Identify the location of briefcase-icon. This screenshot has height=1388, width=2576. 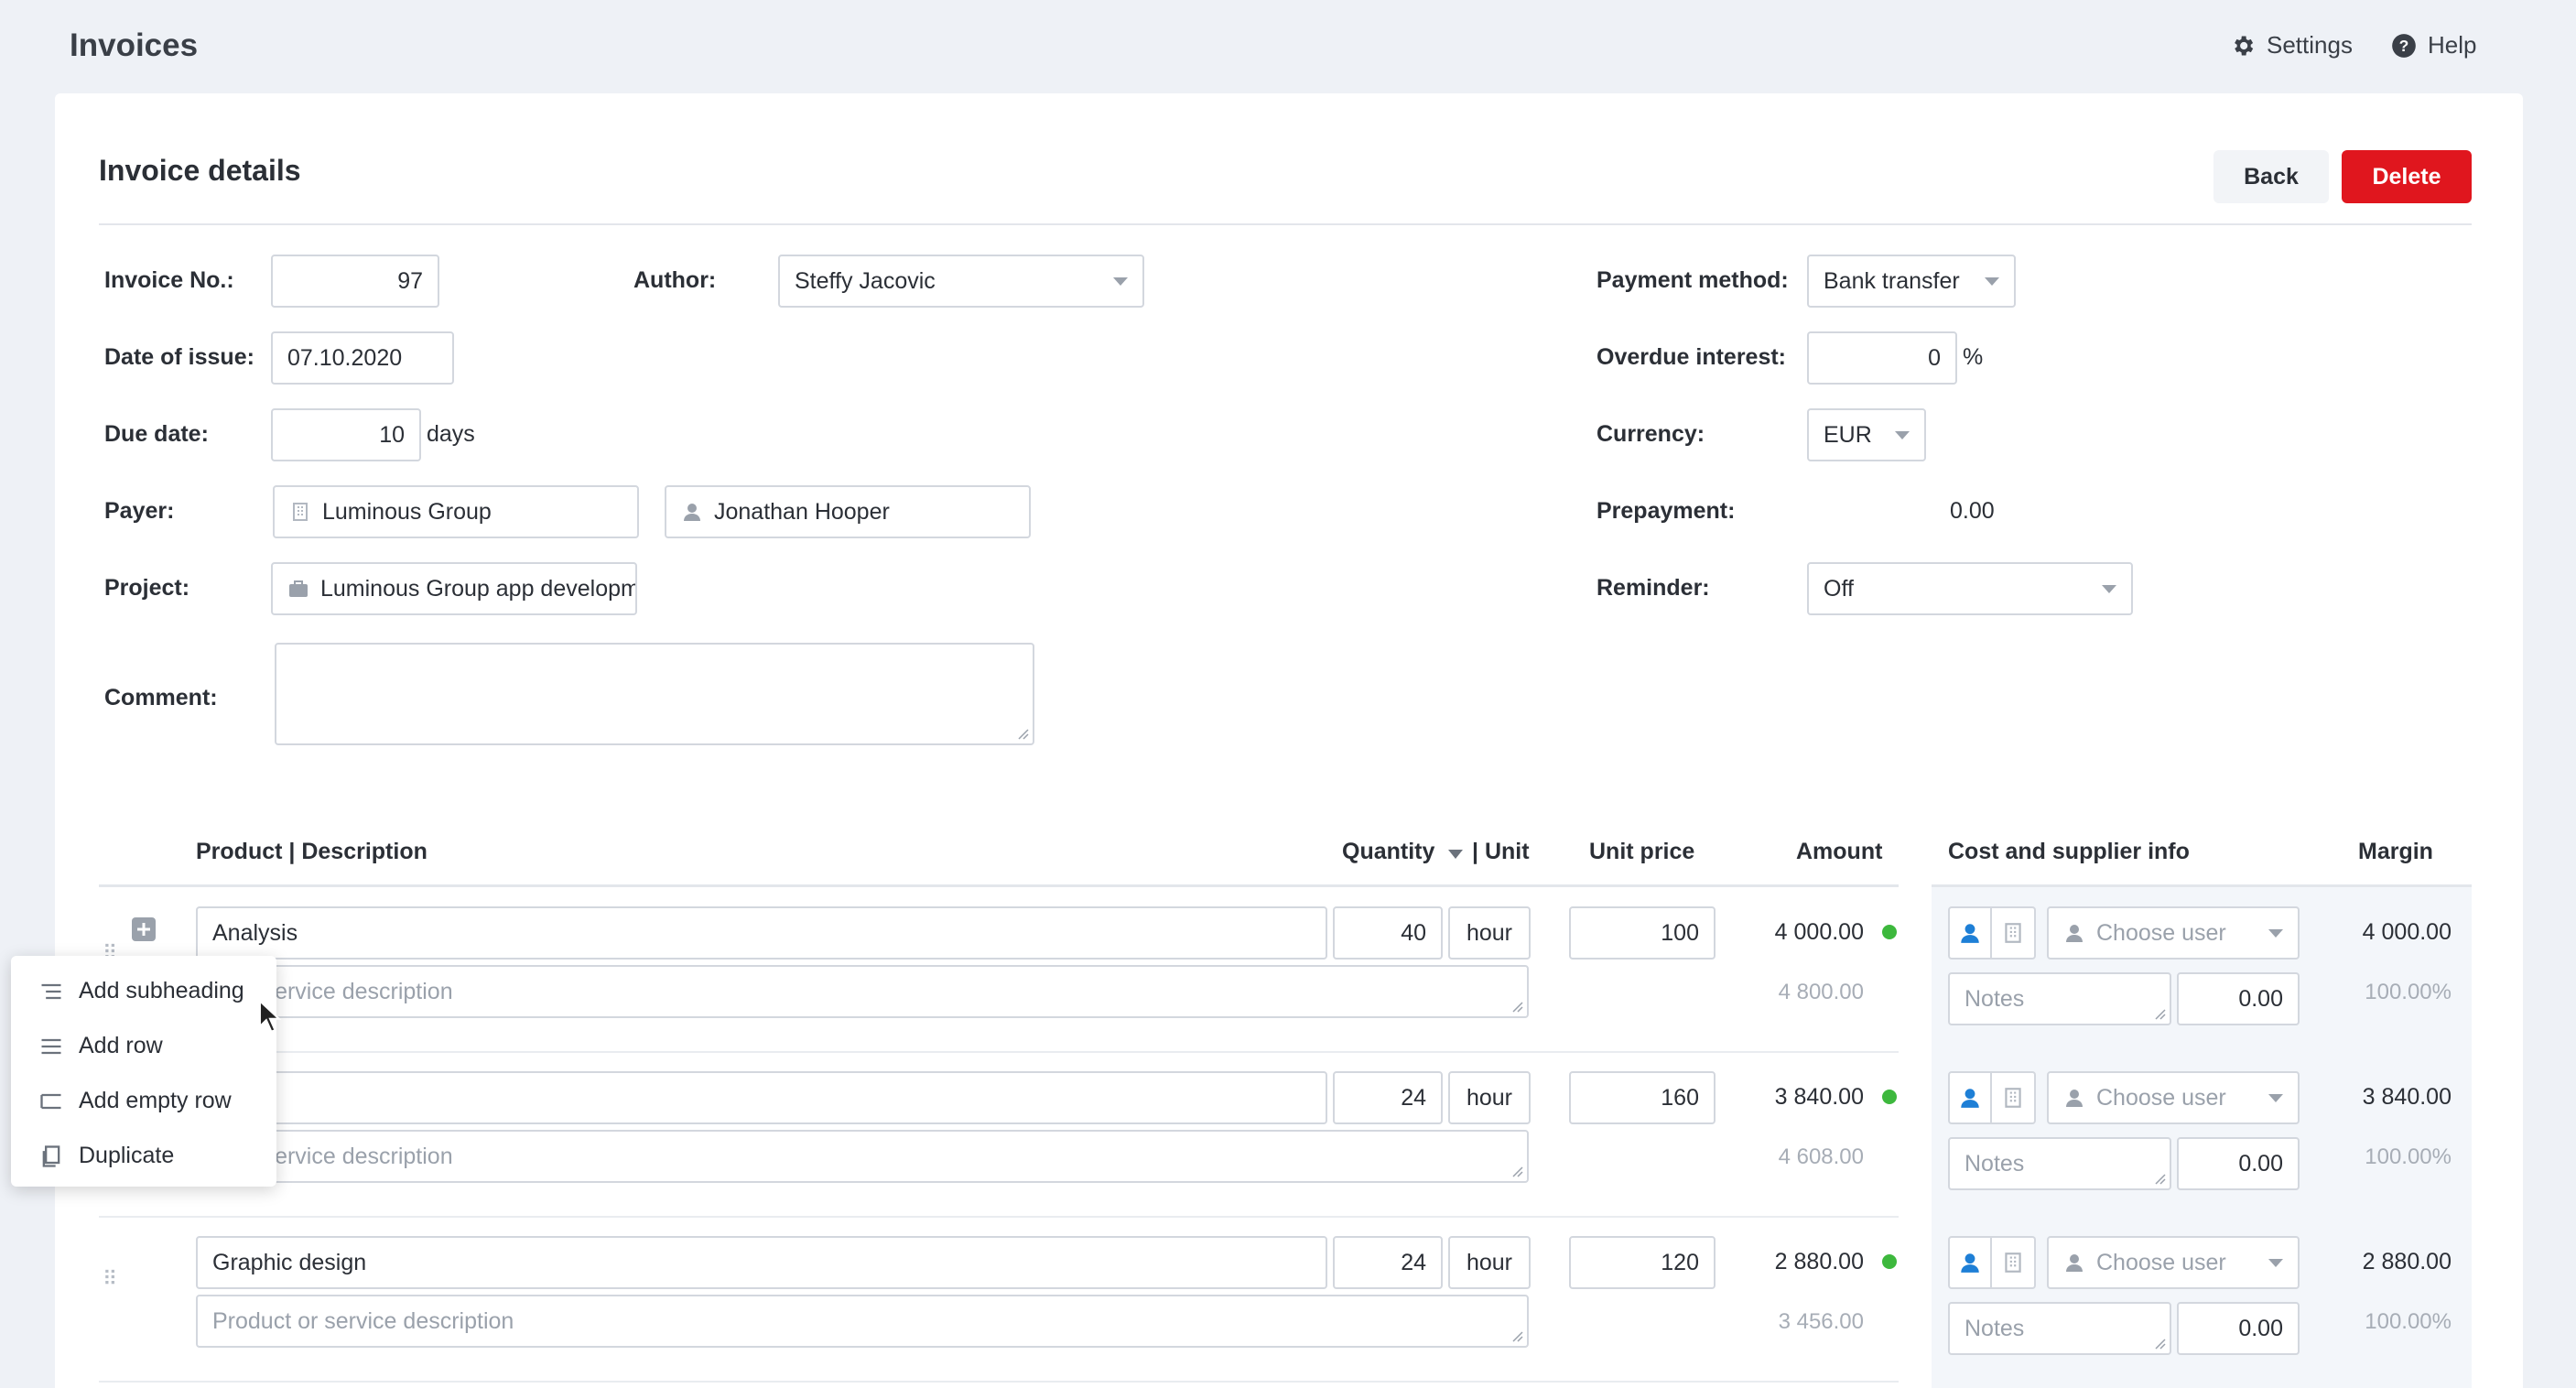
(299, 589).